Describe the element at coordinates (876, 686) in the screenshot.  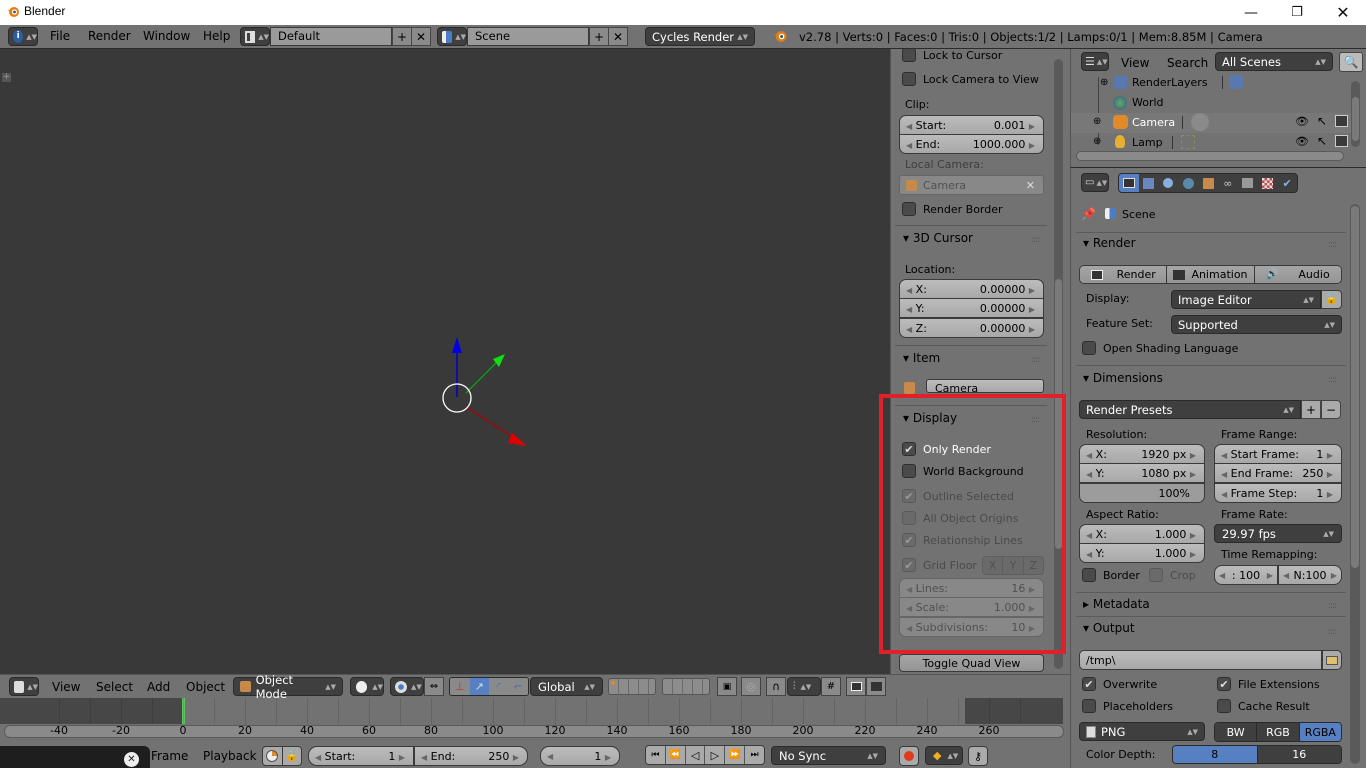
I see `opengl-render-animation-button` at that location.